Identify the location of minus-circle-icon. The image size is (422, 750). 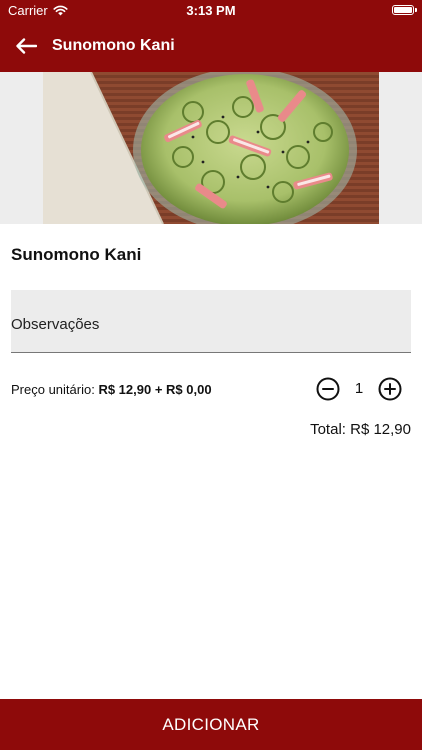
(328, 389).